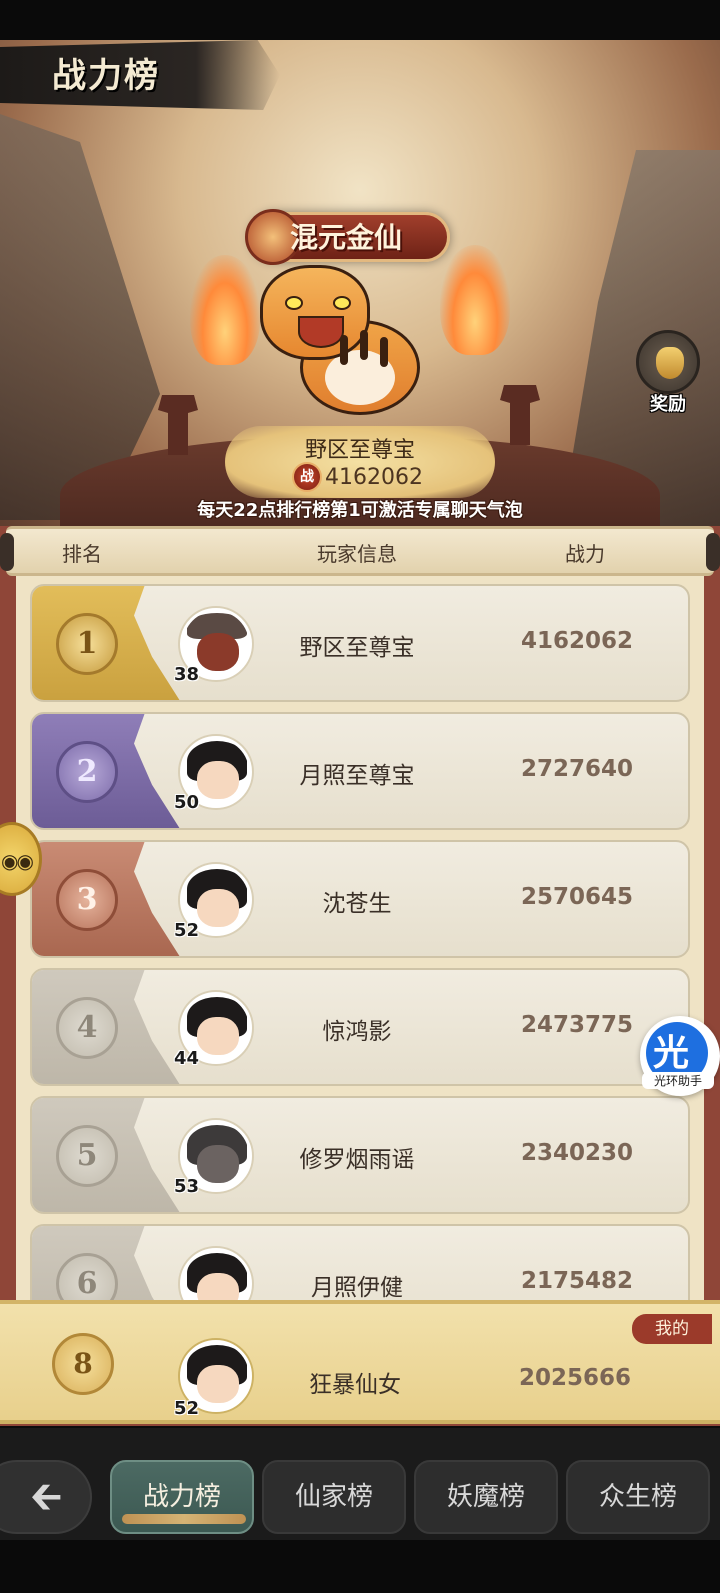  What do you see at coordinates (82, 554) in the screenshot?
I see `header-rank: 排名` at bounding box center [82, 554].